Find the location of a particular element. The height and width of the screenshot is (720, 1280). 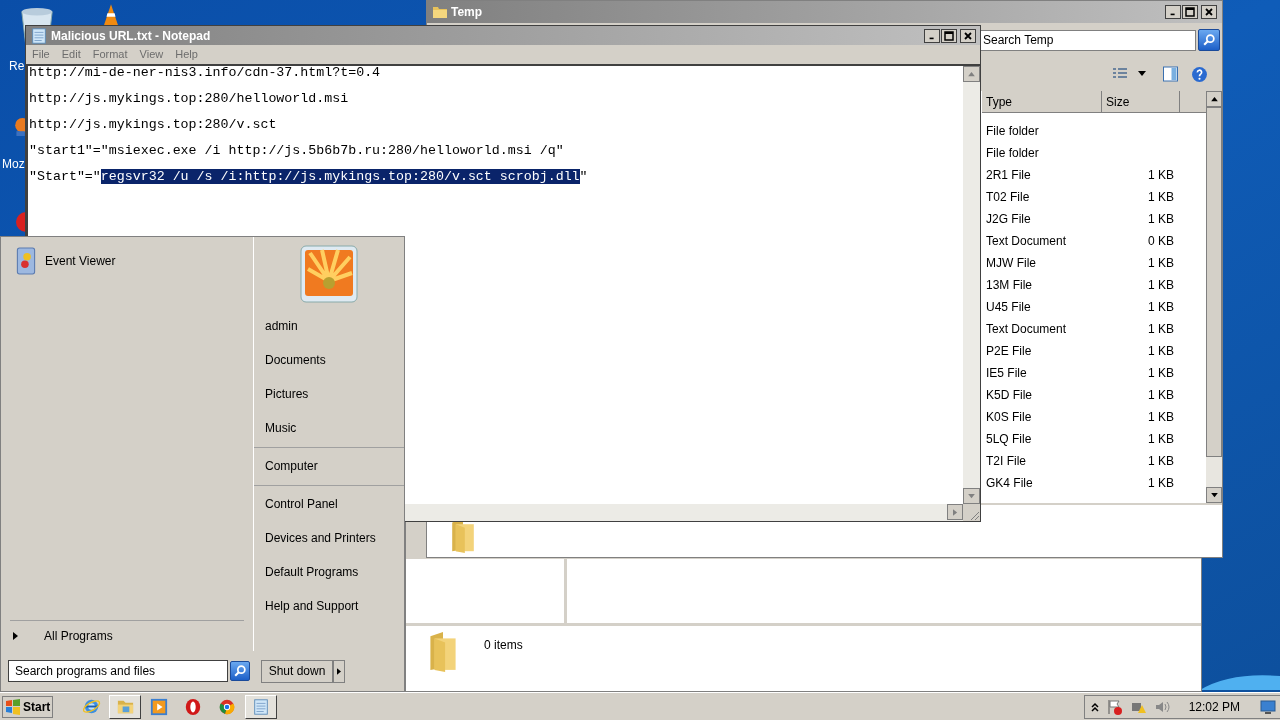

table-cell-text: P2E File is located at coordinates (1009, 351).